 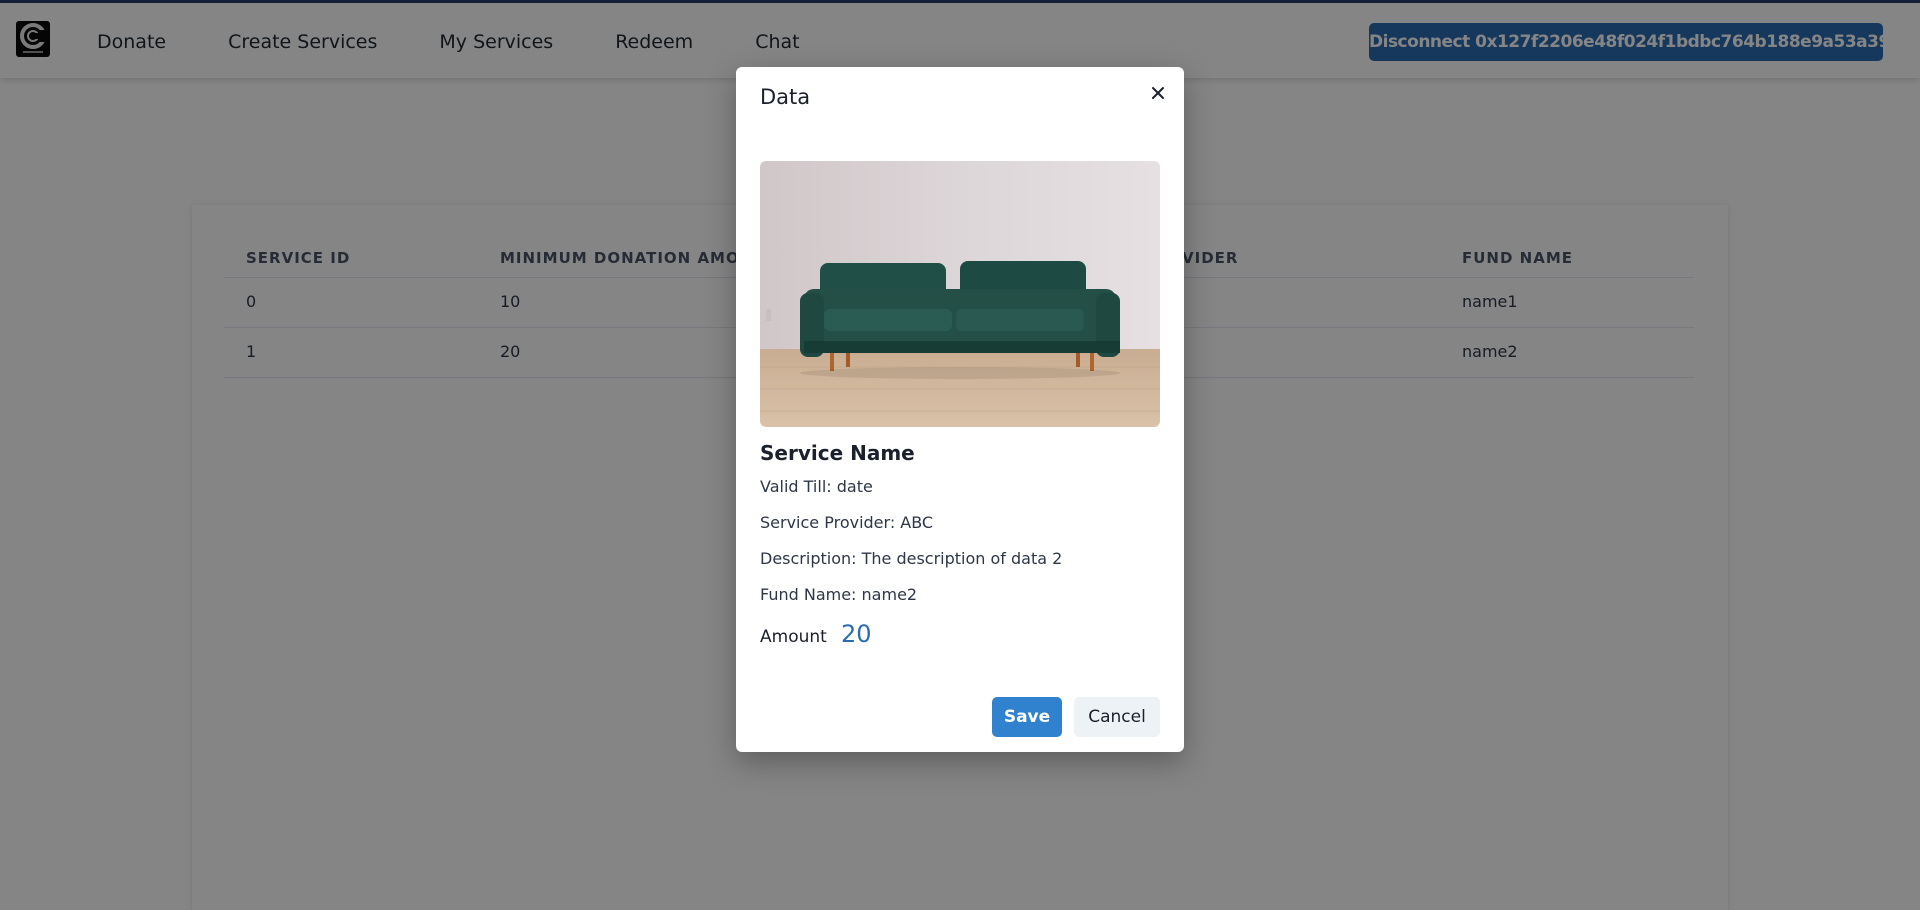 What do you see at coordinates (911, 558) in the screenshot?
I see `description: Description: The description of data 2` at bounding box center [911, 558].